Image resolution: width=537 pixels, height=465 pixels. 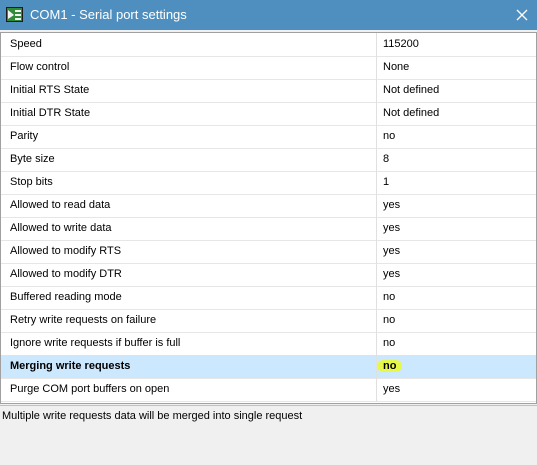 What do you see at coordinates (189, 90) in the screenshot?
I see `property-name: Initial RTS State` at bounding box center [189, 90].